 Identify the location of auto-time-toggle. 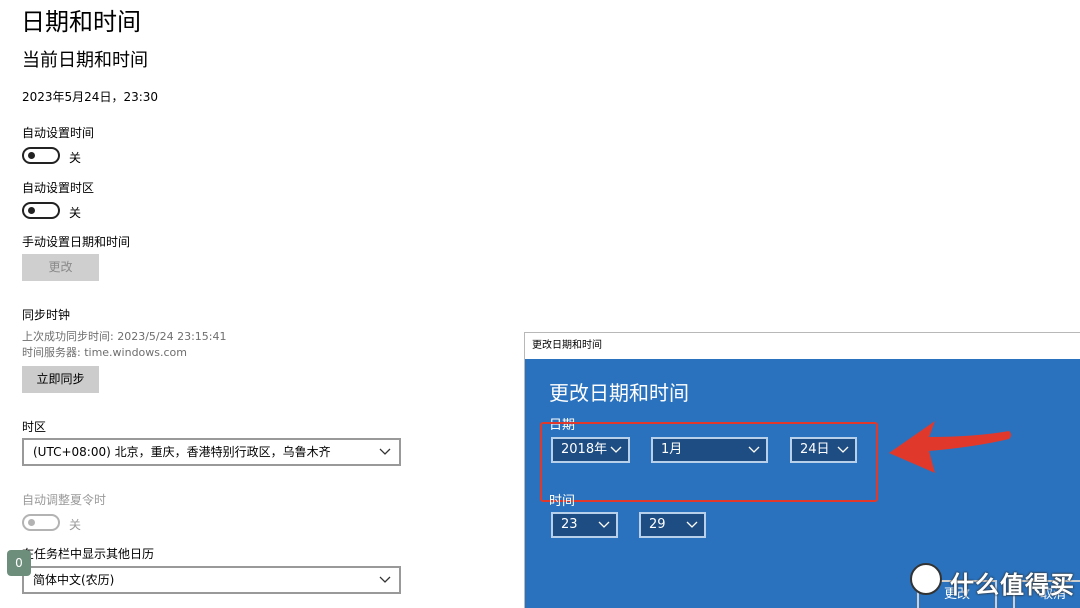
(41, 155).